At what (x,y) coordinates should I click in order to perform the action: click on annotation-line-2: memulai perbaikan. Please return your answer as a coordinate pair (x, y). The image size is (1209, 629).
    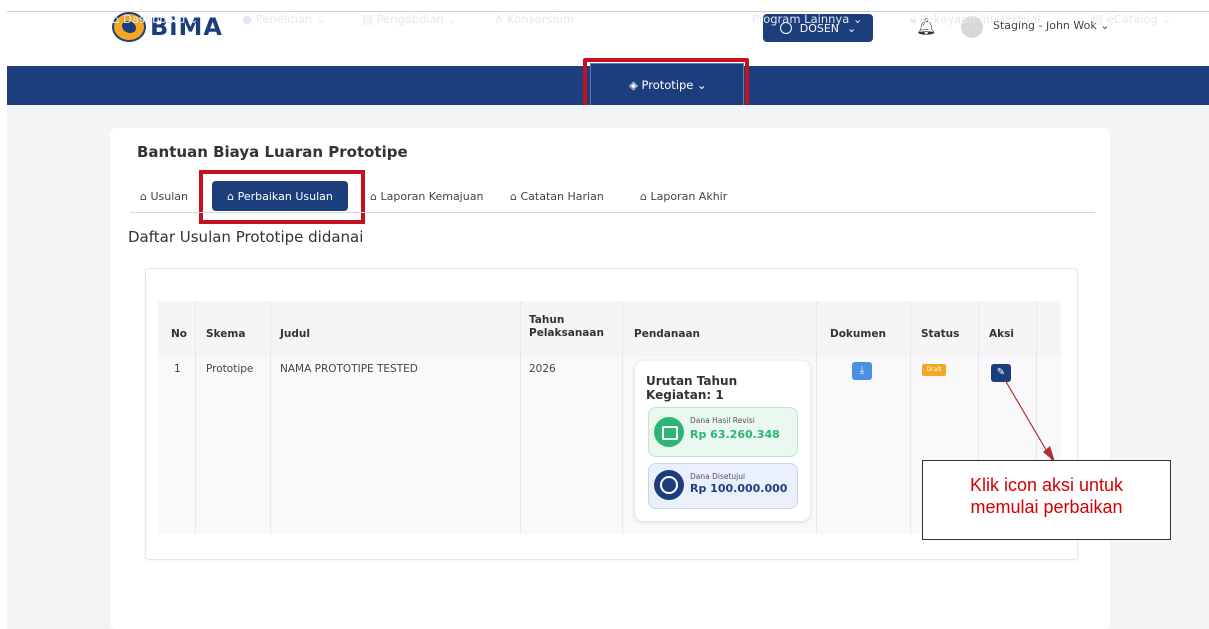
    Looking at the image, I should click on (1046, 507).